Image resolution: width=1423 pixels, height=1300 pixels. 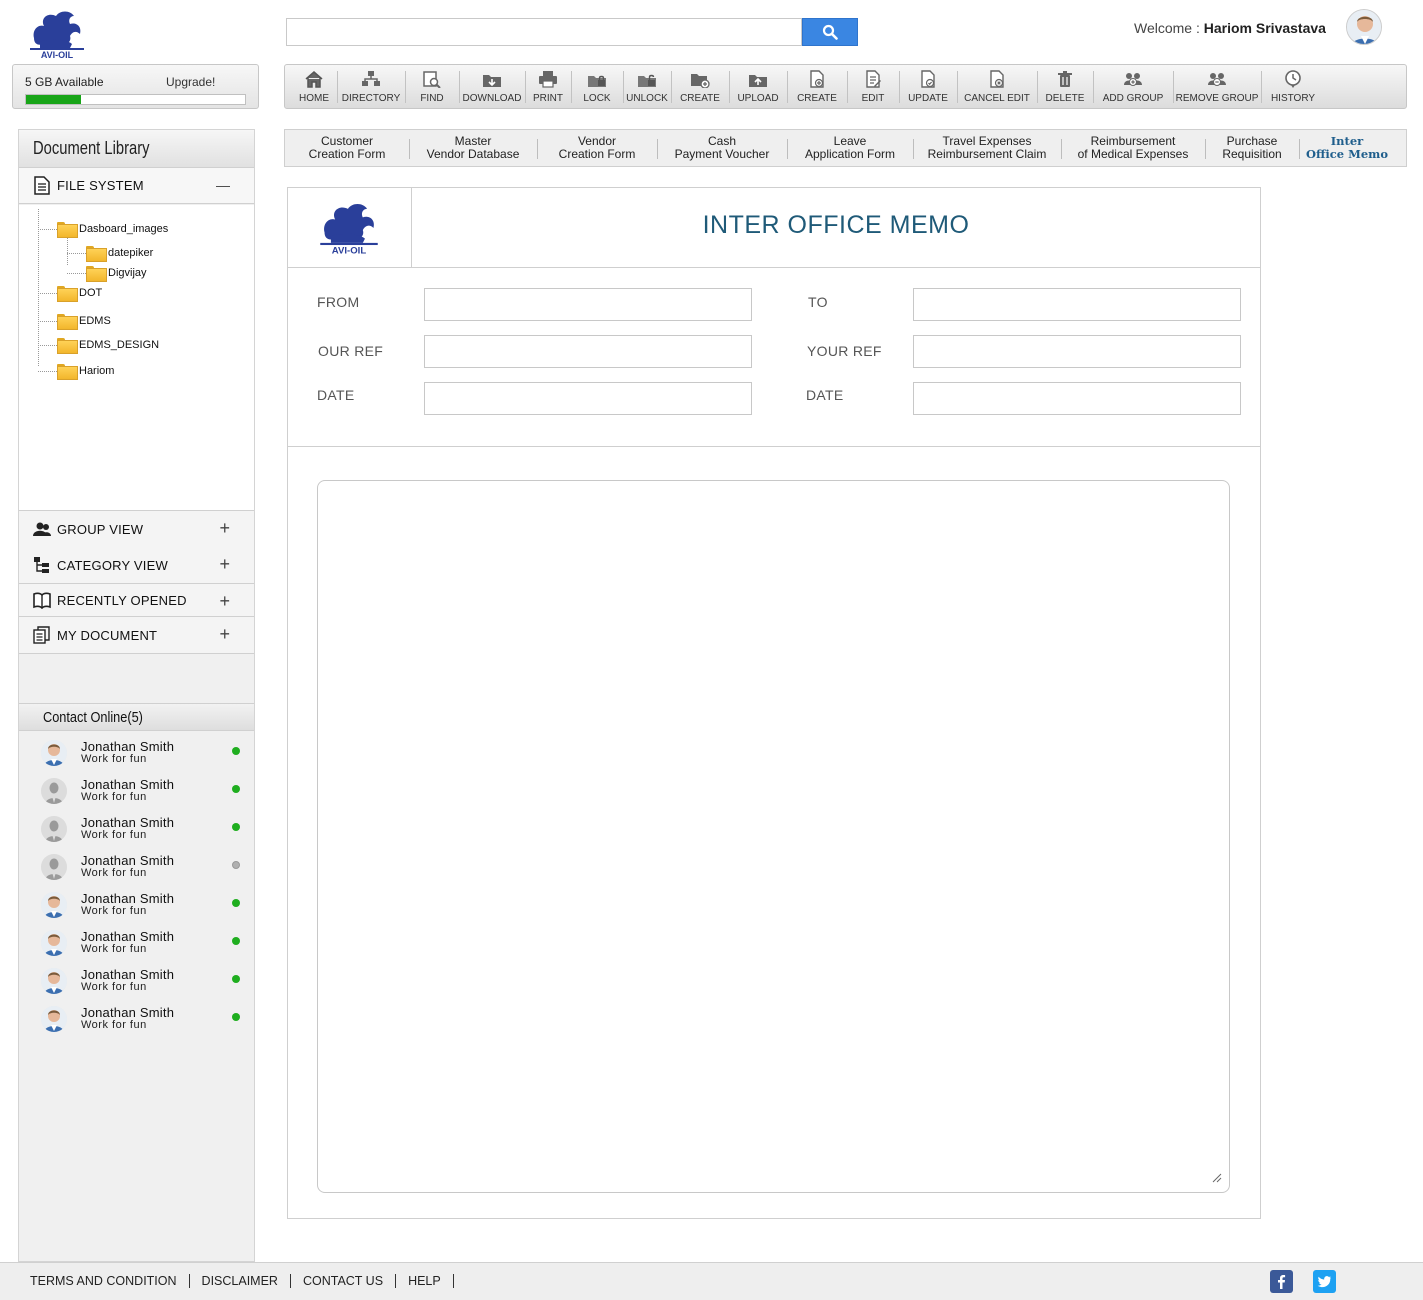 I want to click on toolbar-download-button: DOWNLOAD, so click(x=492, y=86).